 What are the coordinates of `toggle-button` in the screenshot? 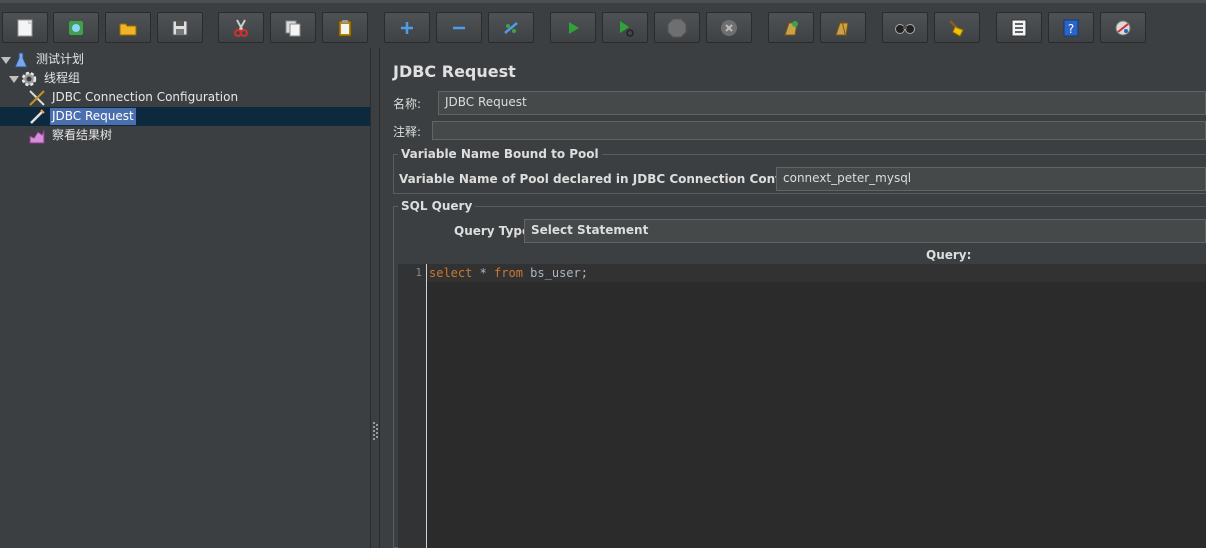 It's located at (511, 27).